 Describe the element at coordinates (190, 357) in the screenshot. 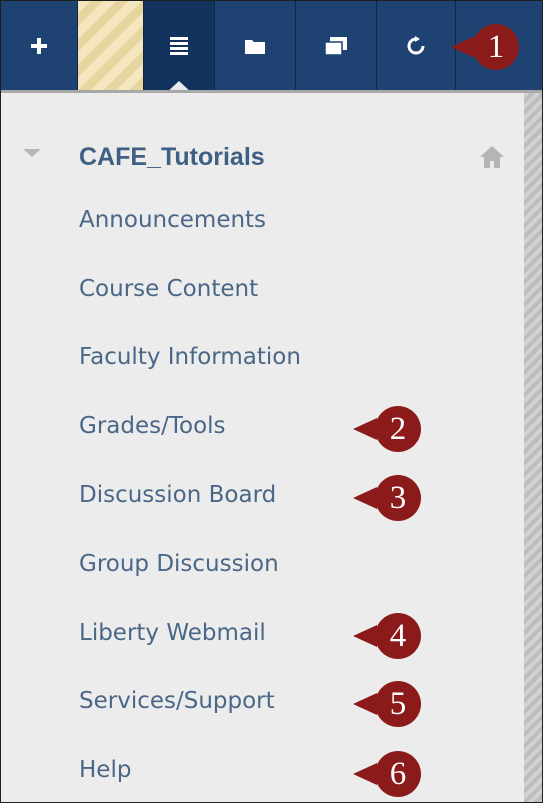

I see `menu-item-faculty-information: Faculty Information` at that location.